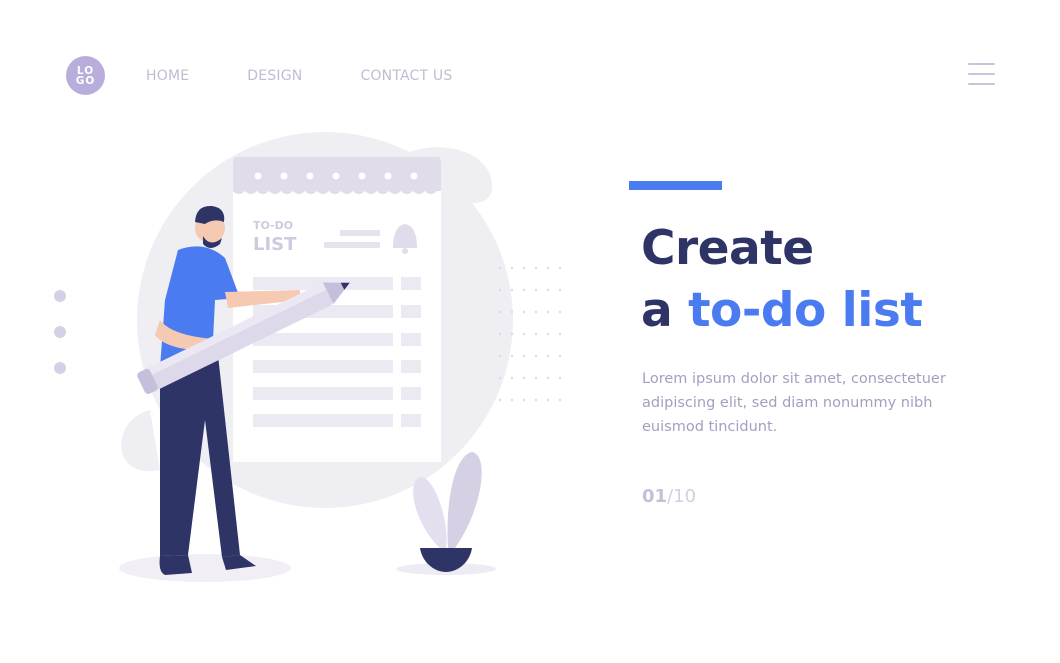  What do you see at coordinates (406, 76) in the screenshot?
I see `nav-contact-us: CONTACT US` at bounding box center [406, 76].